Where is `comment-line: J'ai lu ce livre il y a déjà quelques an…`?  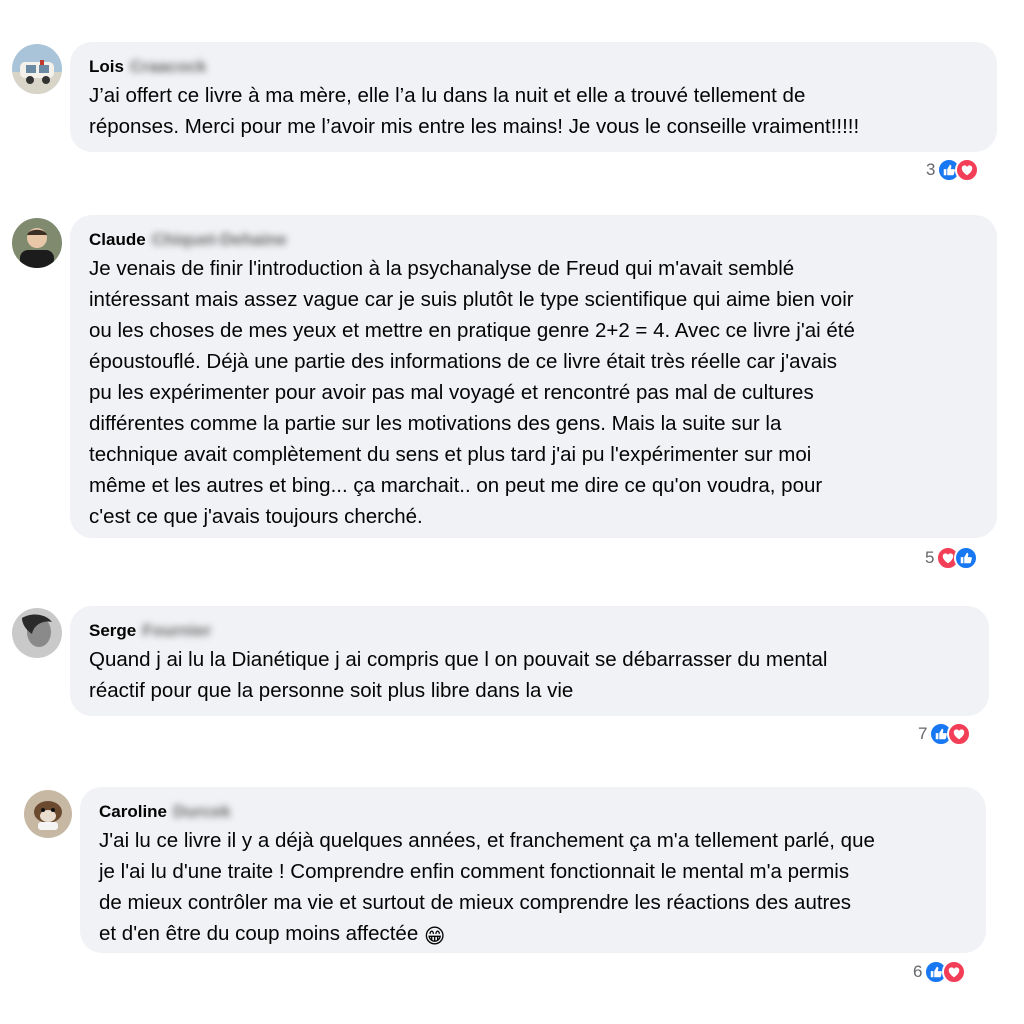 comment-line: J'ai lu ce livre il y a déjà quelques an… is located at coordinates (487, 840).